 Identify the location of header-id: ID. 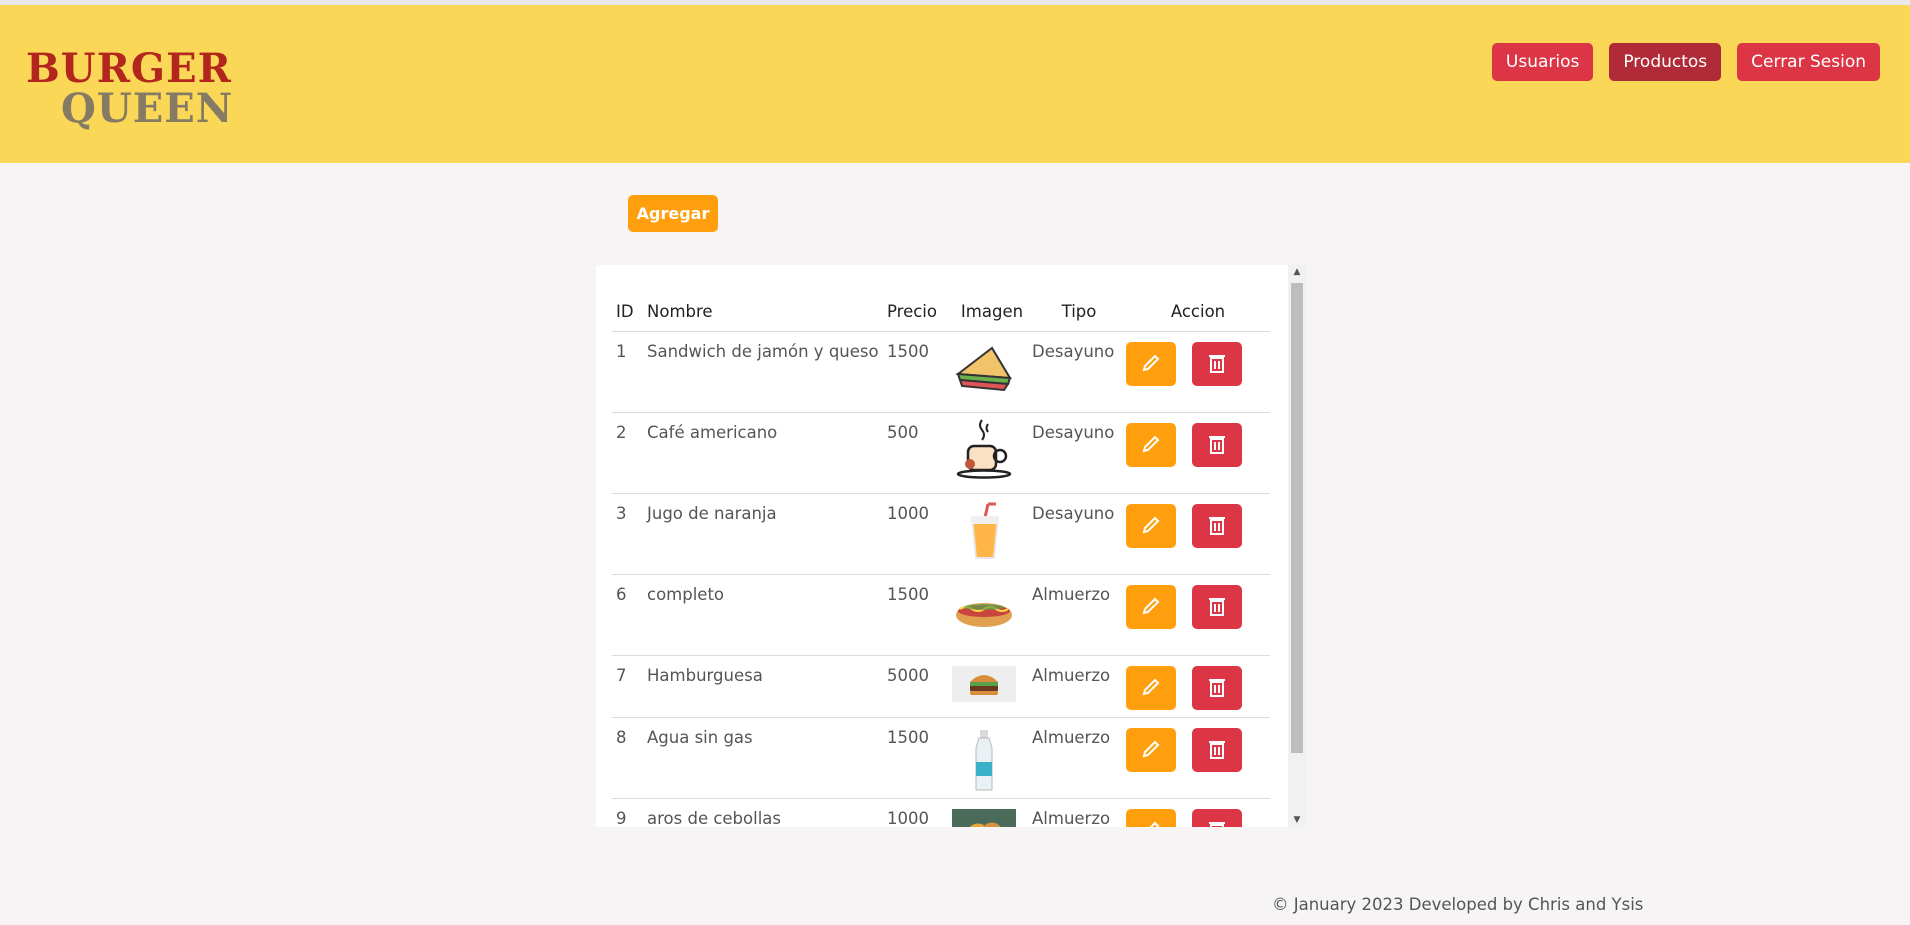
(629, 316).